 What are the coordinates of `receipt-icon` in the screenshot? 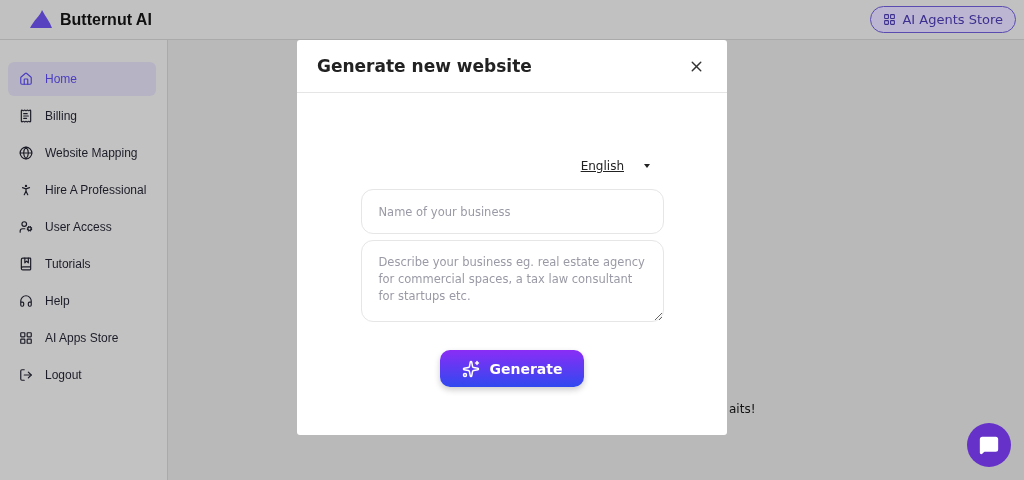 It's located at (26, 116).